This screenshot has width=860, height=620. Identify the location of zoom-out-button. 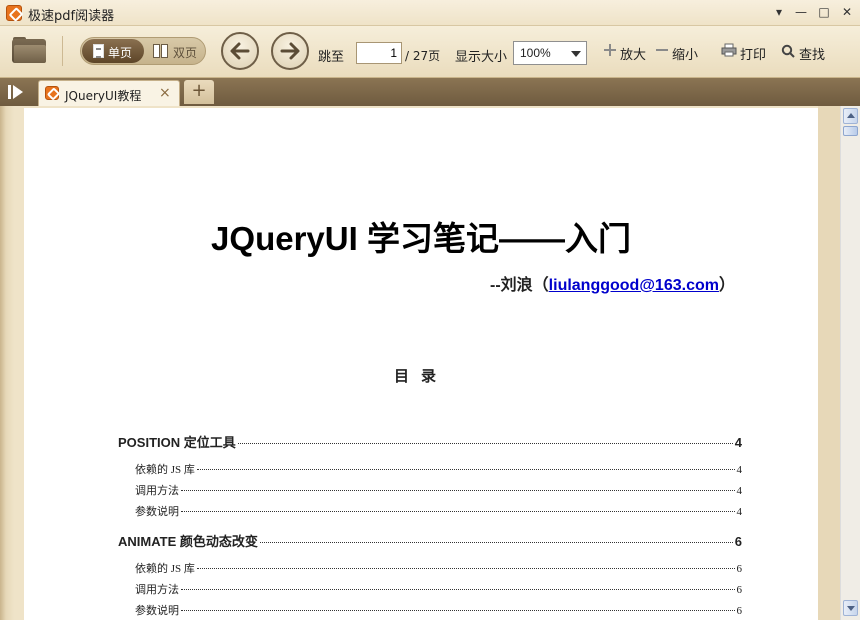
(662, 50).